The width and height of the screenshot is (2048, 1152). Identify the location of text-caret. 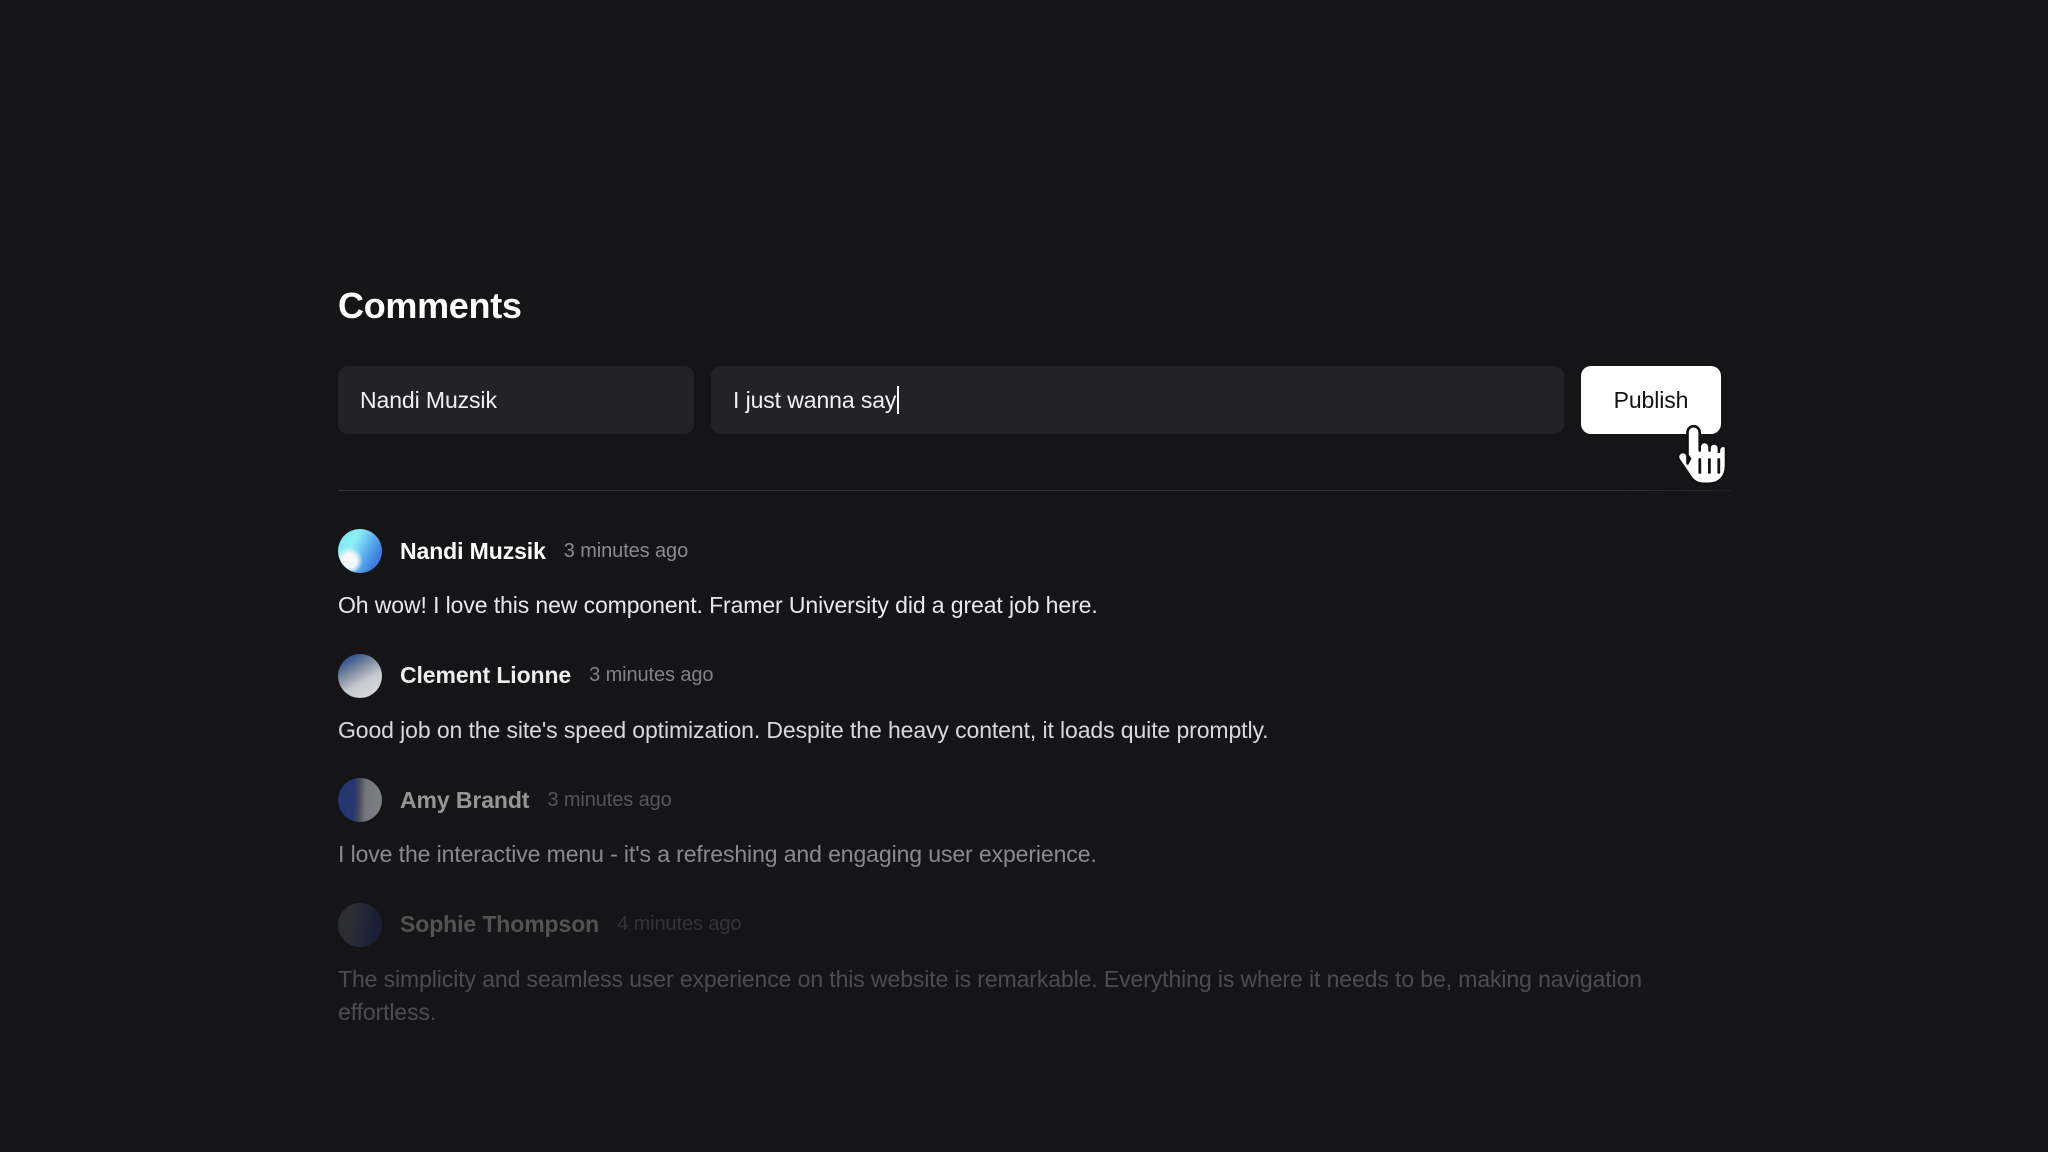
(898, 400).